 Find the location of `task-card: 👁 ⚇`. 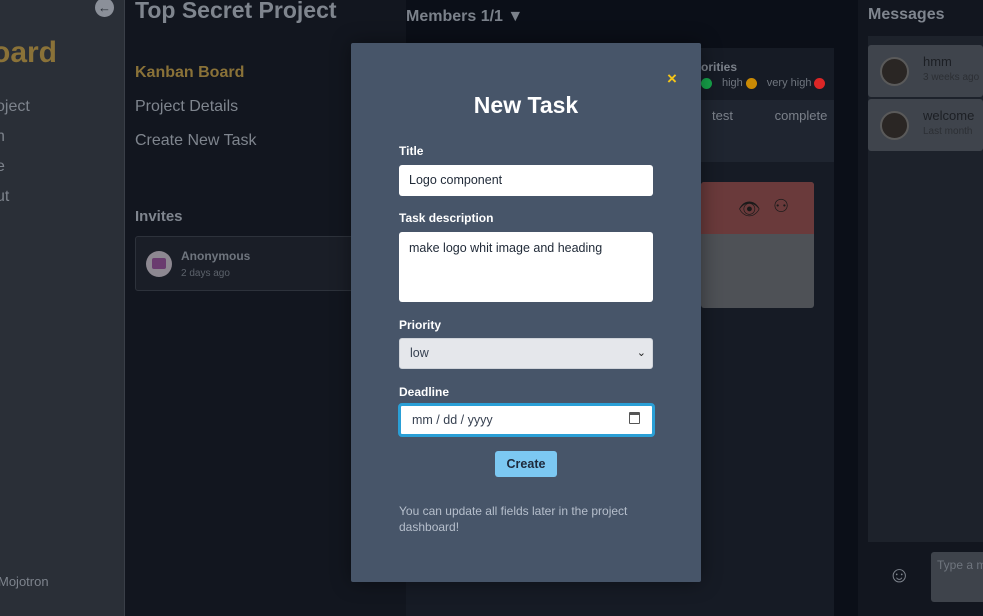

task-card: 👁 ⚇ is located at coordinates (757, 245).